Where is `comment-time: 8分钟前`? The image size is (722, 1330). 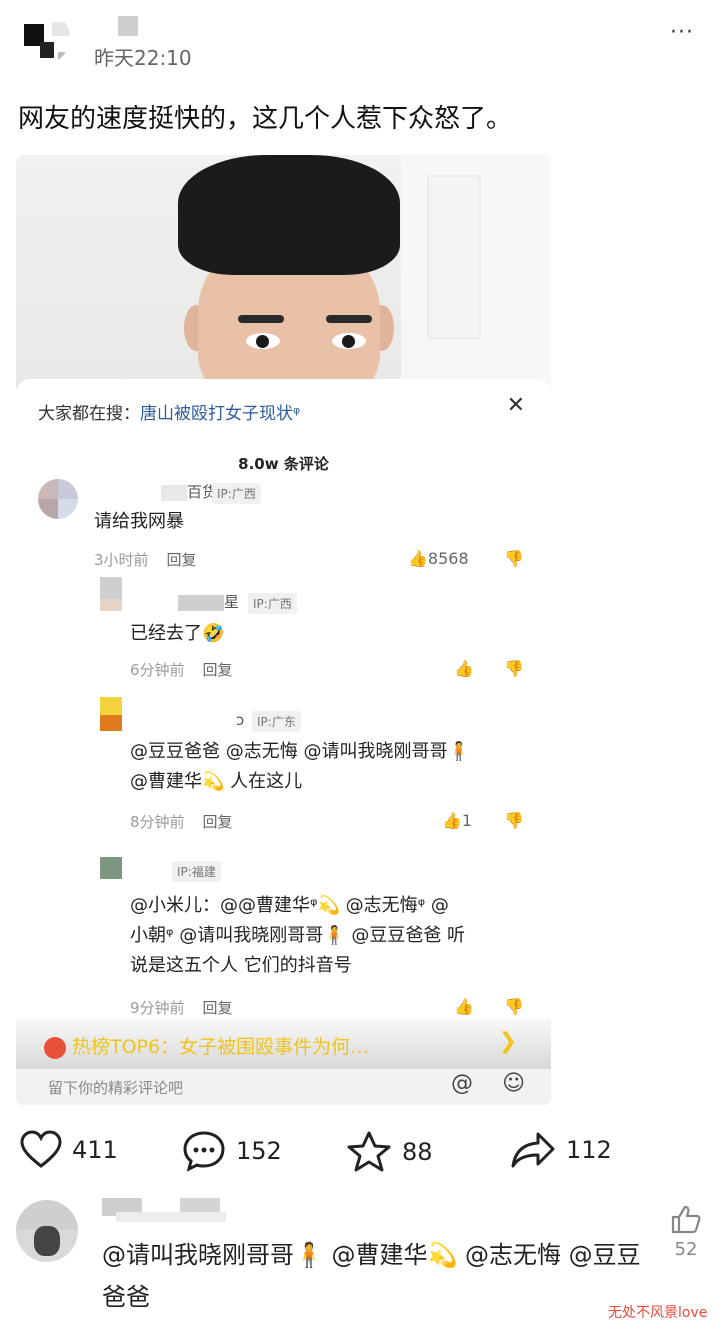
comment-time: 8分钟前 is located at coordinates (157, 822).